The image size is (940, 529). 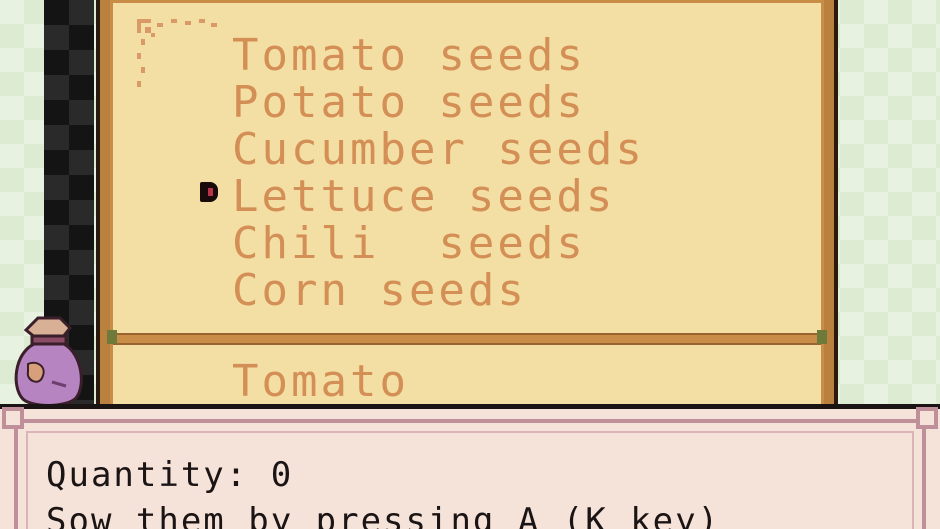 I want to click on seed-item-lettuce: Lettuce seeds, so click(x=438, y=196).